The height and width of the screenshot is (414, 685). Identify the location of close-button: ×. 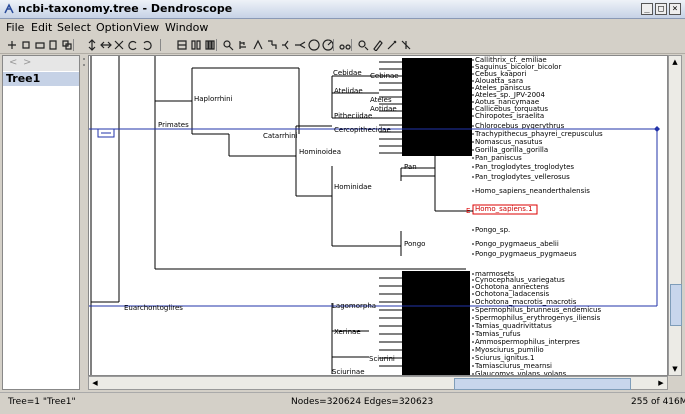
(675, 9).